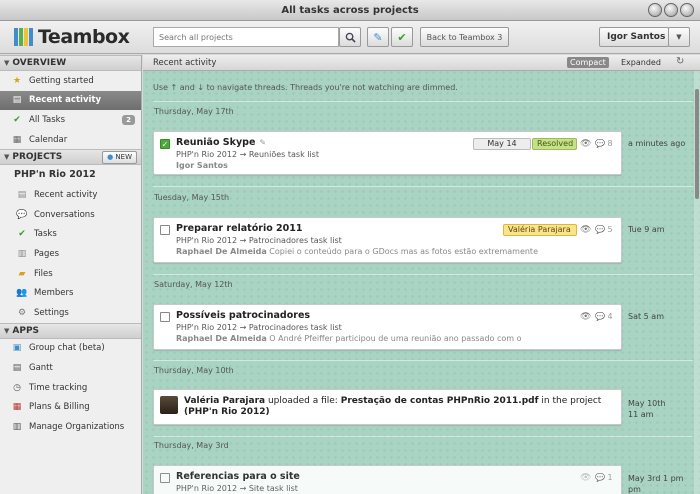 The height and width of the screenshot is (494, 700). What do you see at coordinates (70, 254) in the screenshot?
I see `sidebar-item-pages: ▥ Pages` at bounding box center [70, 254].